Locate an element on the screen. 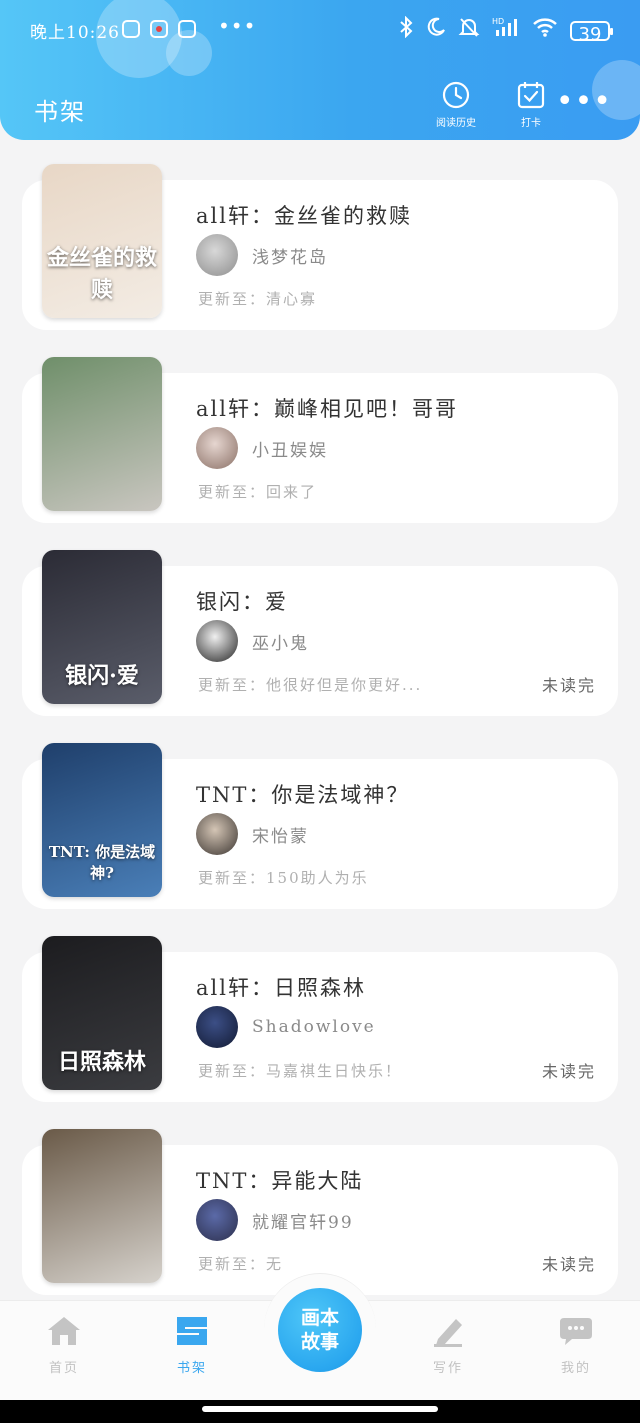 The width and height of the screenshot is (640, 1423). author-row: 巫小鬼 is located at coordinates (252, 641).